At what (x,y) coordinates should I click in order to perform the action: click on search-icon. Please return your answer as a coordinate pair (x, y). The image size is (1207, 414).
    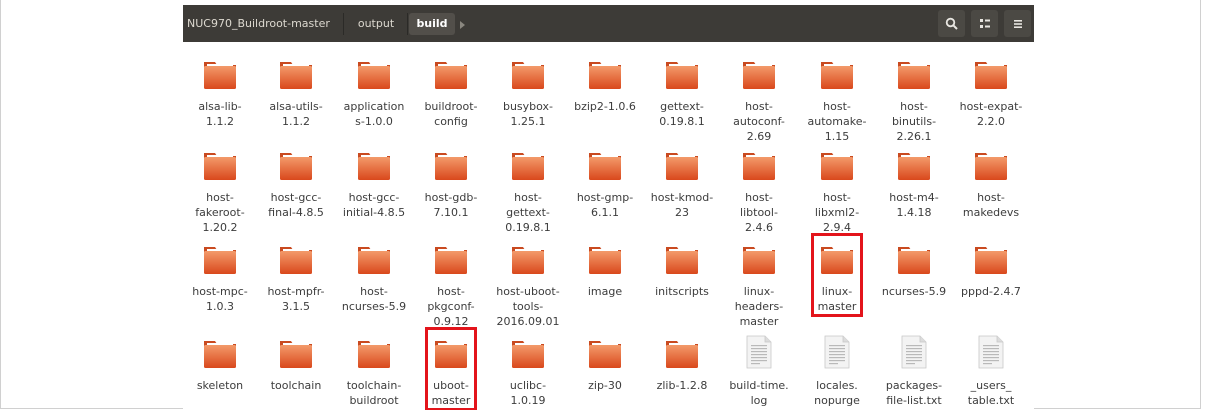
    Looking at the image, I should click on (951, 23).